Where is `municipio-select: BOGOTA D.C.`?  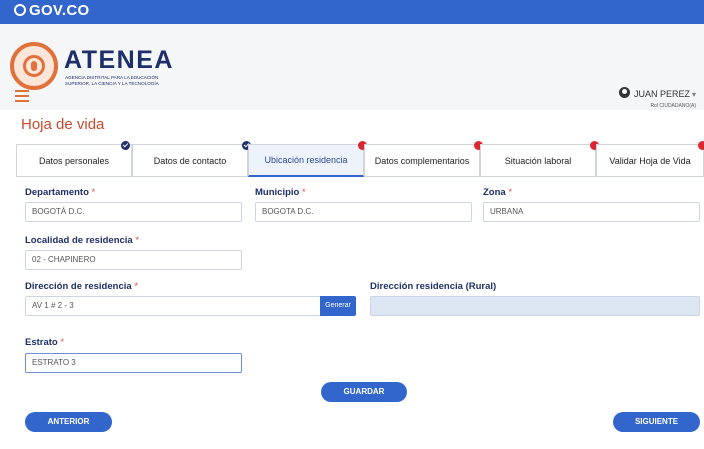 municipio-select: BOGOTA D.C. is located at coordinates (363, 212).